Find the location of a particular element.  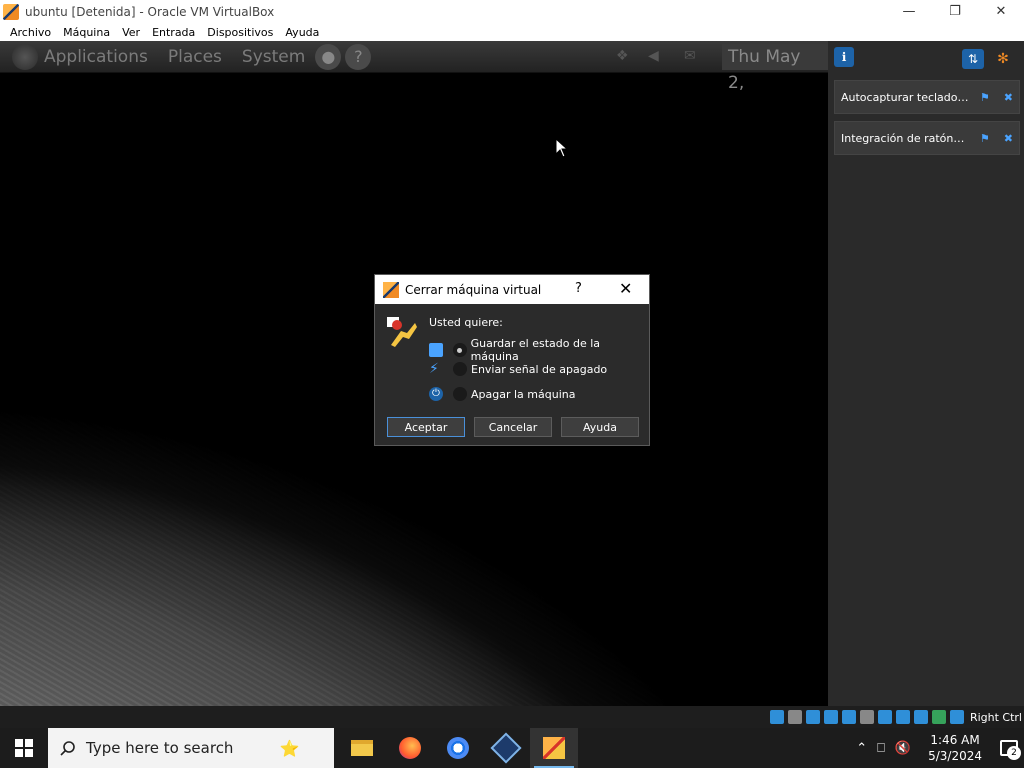

dialog-titlebar: Cerrar máquina virtual ? ✕ is located at coordinates (512, 289).